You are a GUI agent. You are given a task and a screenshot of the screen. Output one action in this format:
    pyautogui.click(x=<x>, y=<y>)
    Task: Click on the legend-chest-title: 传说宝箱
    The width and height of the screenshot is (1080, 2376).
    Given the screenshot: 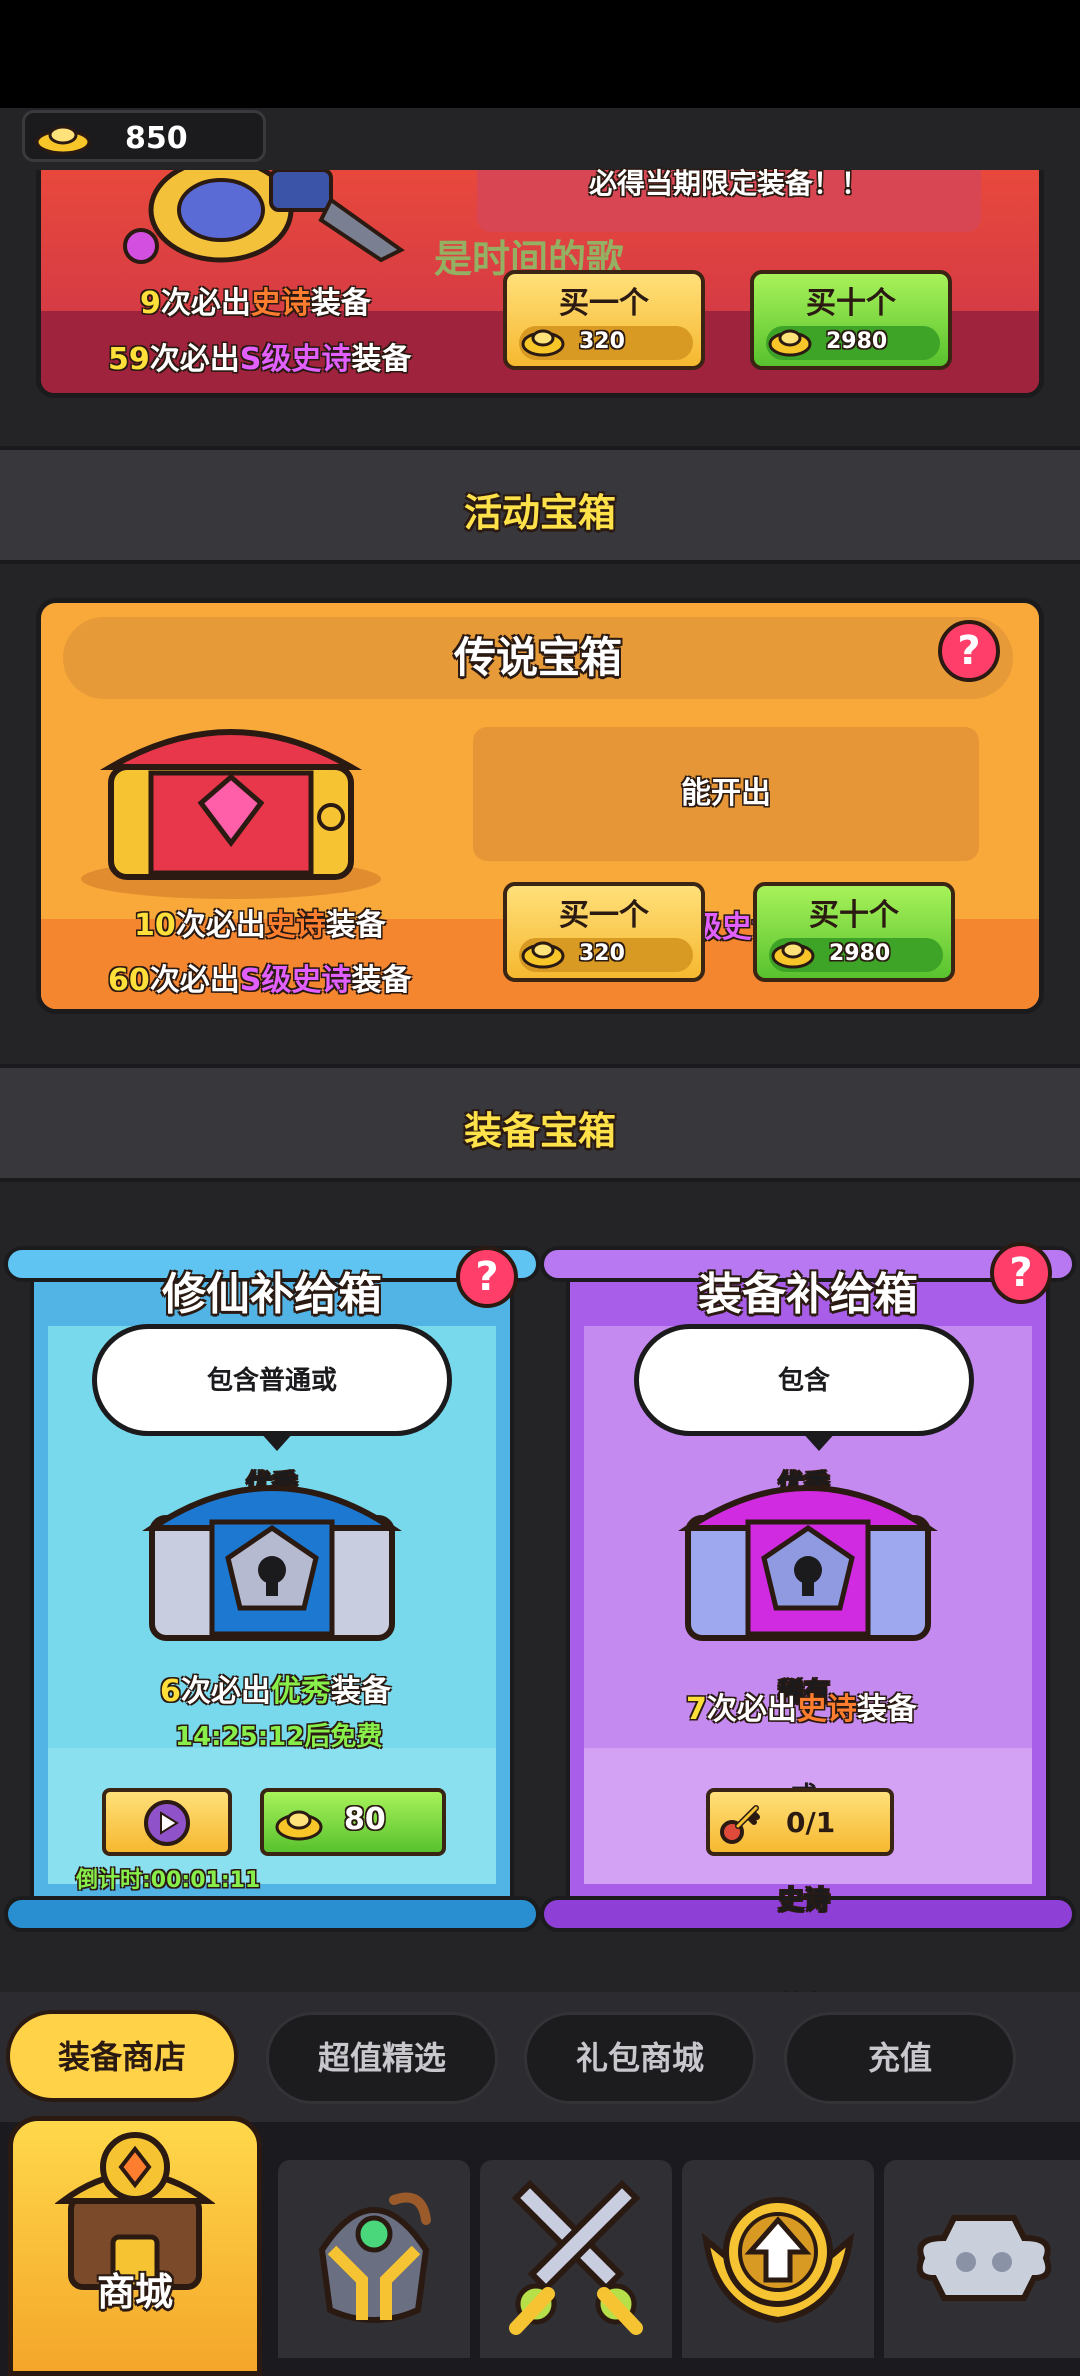 What is the action you would take?
    pyautogui.click(x=537, y=657)
    